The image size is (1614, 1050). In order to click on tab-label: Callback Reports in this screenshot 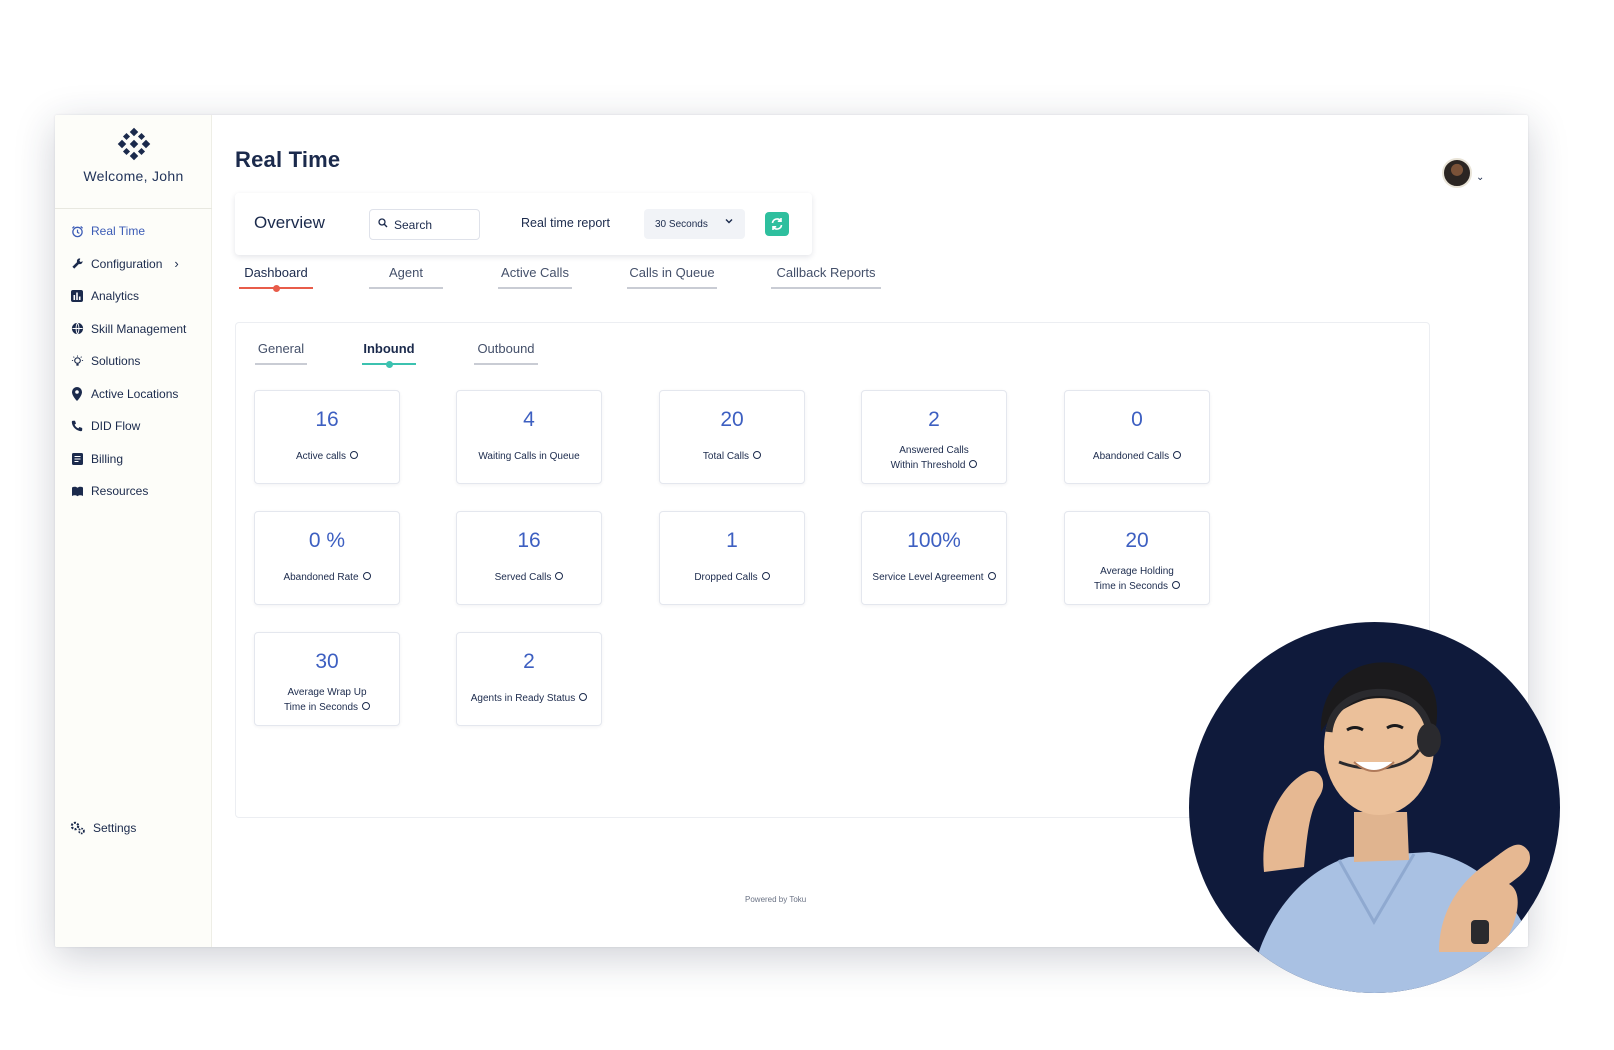, I will do `click(826, 272)`.